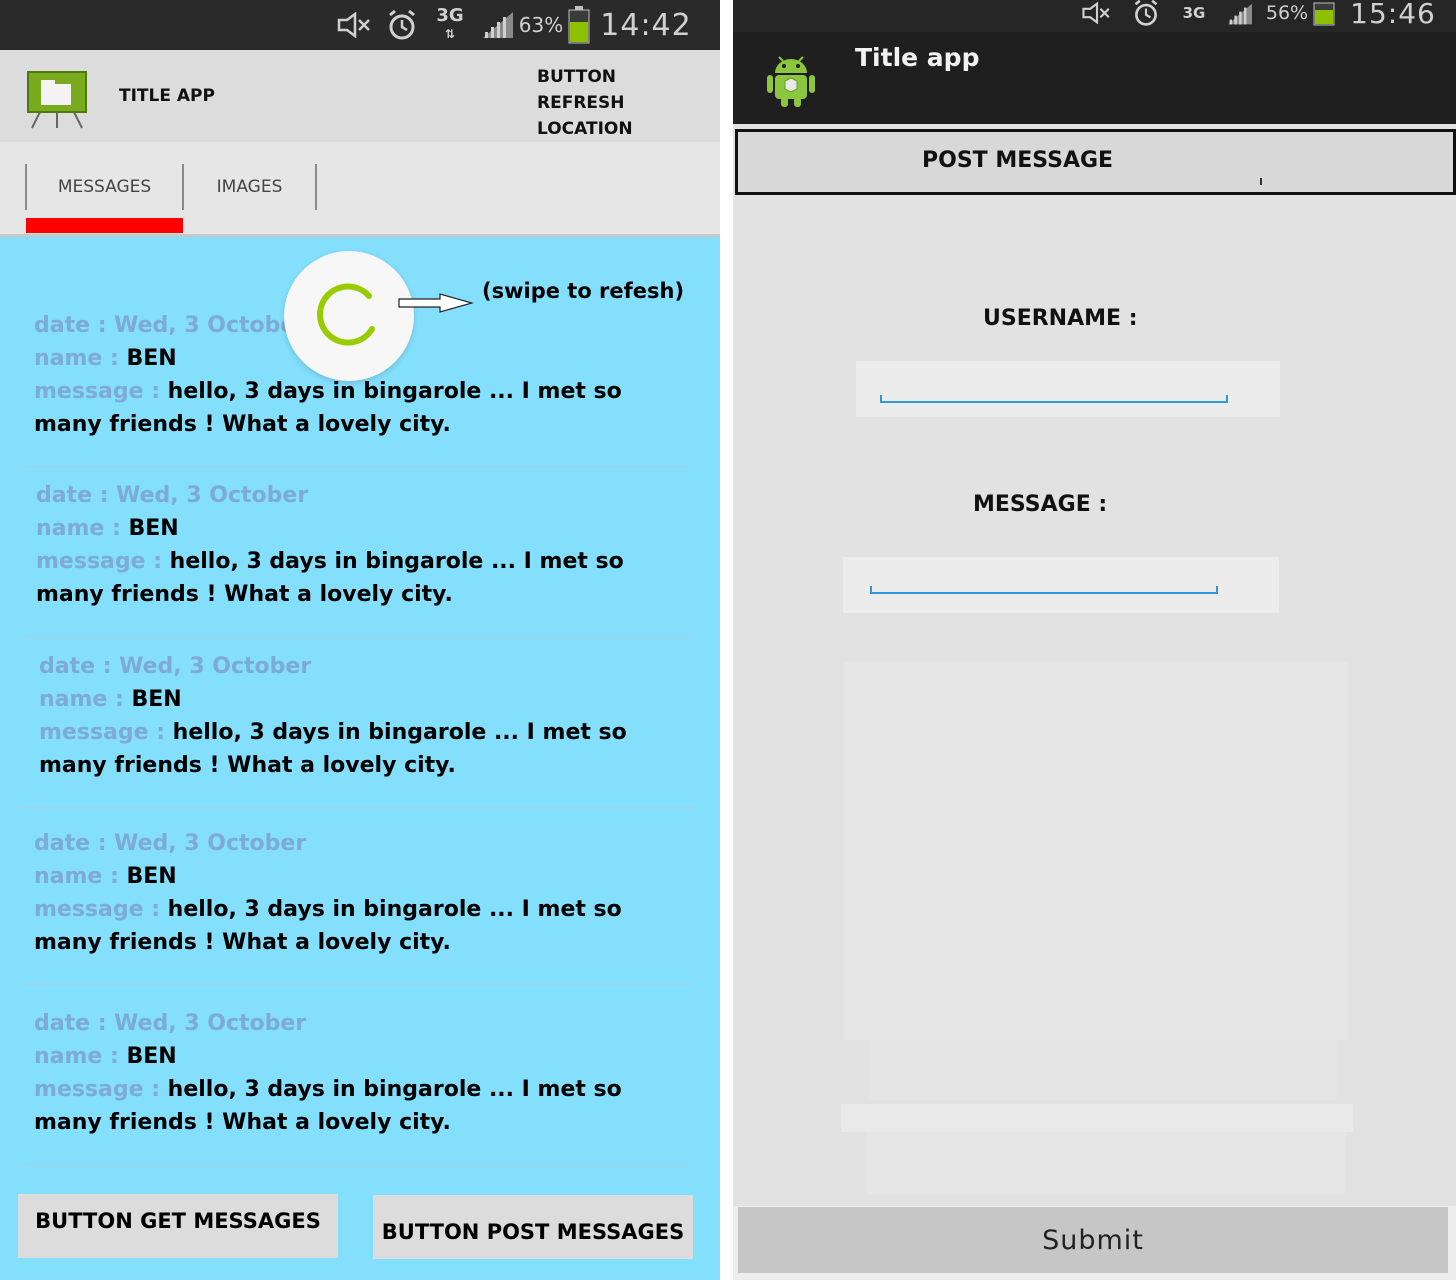  I want to click on app-title: Title app, so click(917, 57).